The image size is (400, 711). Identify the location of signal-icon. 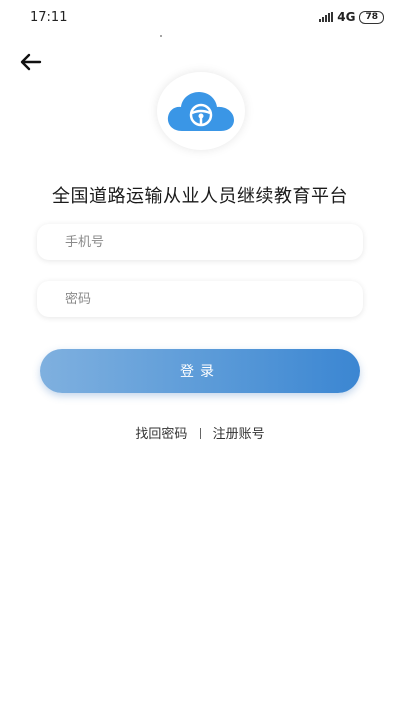
(326, 17).